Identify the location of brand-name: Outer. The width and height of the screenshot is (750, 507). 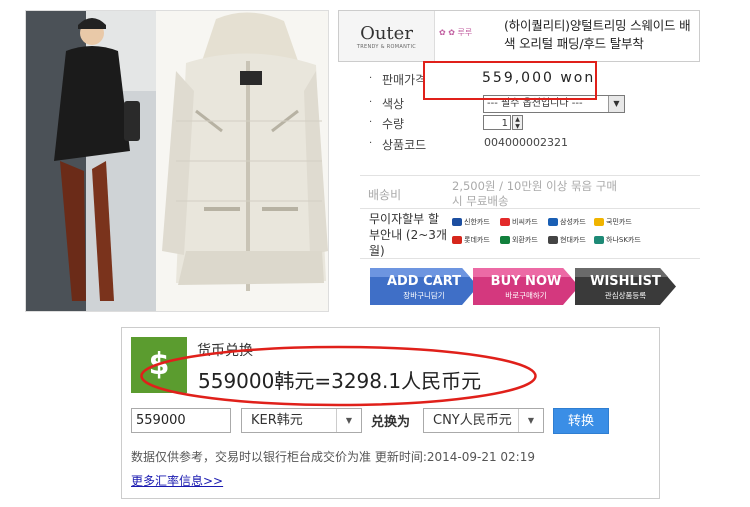
(386, 33).